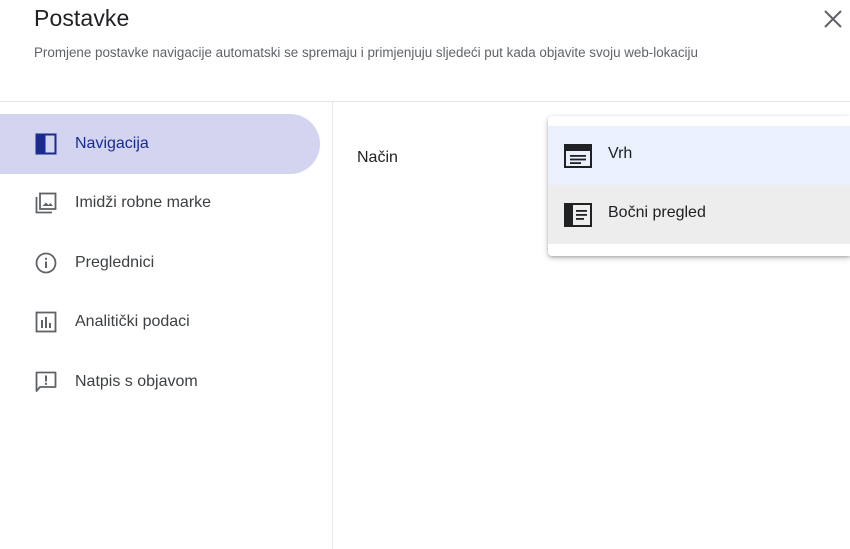  Describe the element at coordinates (136, 381) in the screenshot. I see `sidebar-item-label: Natpis s objavom` at that location.